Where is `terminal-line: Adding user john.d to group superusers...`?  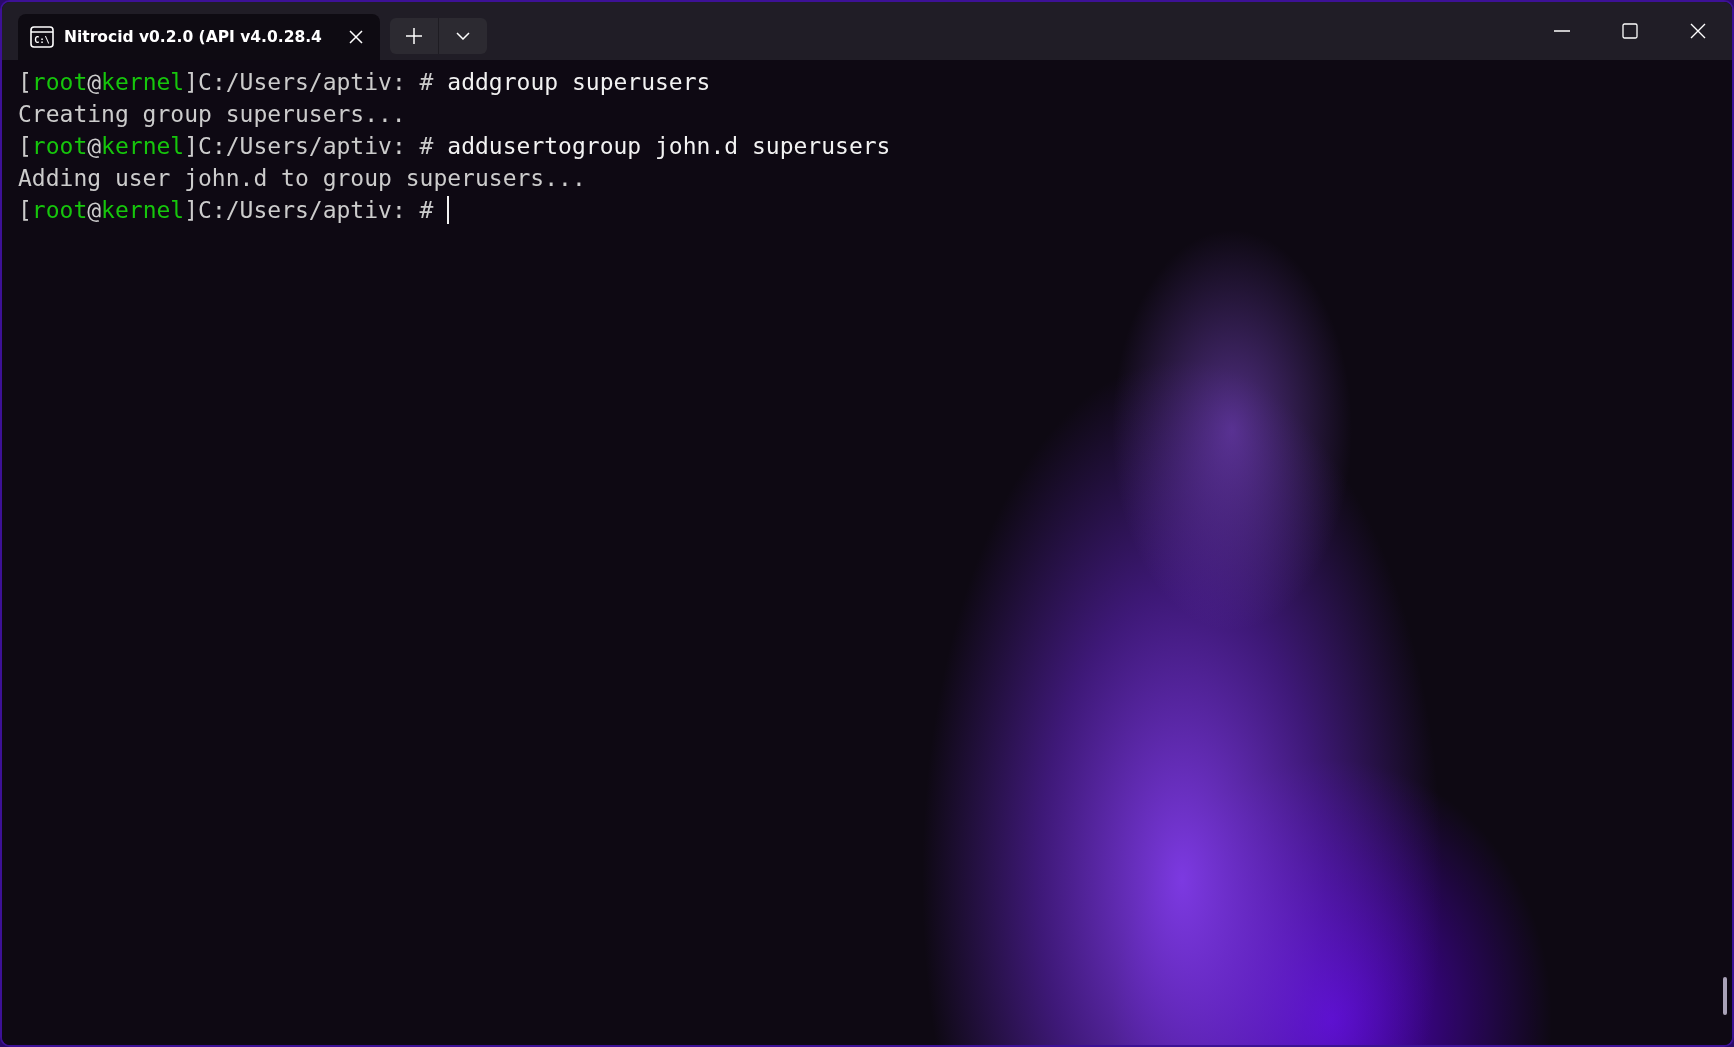
terminal-line: Adding user john.d to group superusers... is located at coordinates (302, 178).